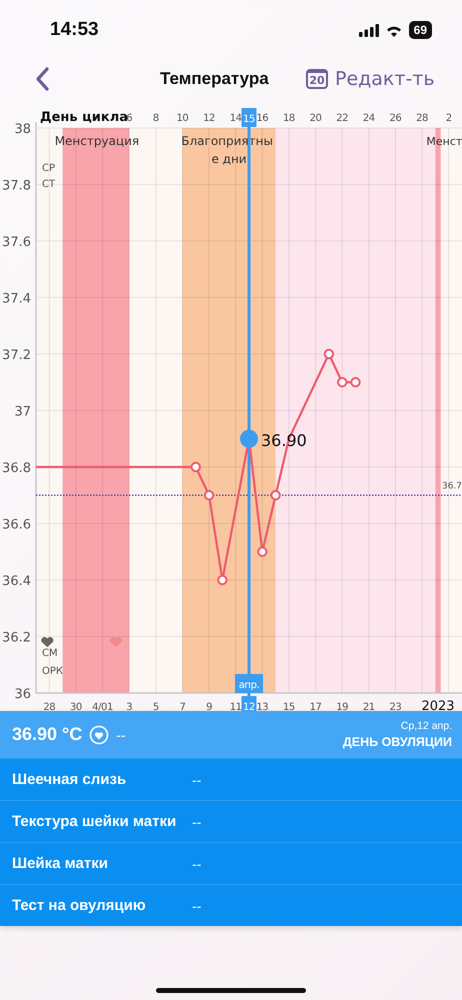 This screenshot has width=462, height=1000. I want to click on temperature-value: 36.90 °C, so click(47, 734).